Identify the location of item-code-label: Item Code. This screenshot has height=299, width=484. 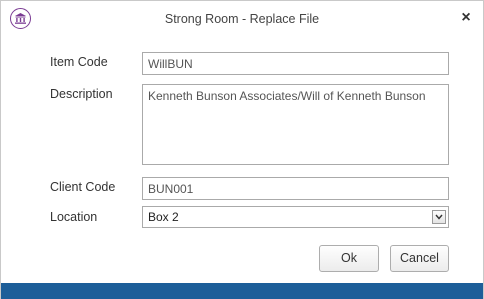
(79, 62).